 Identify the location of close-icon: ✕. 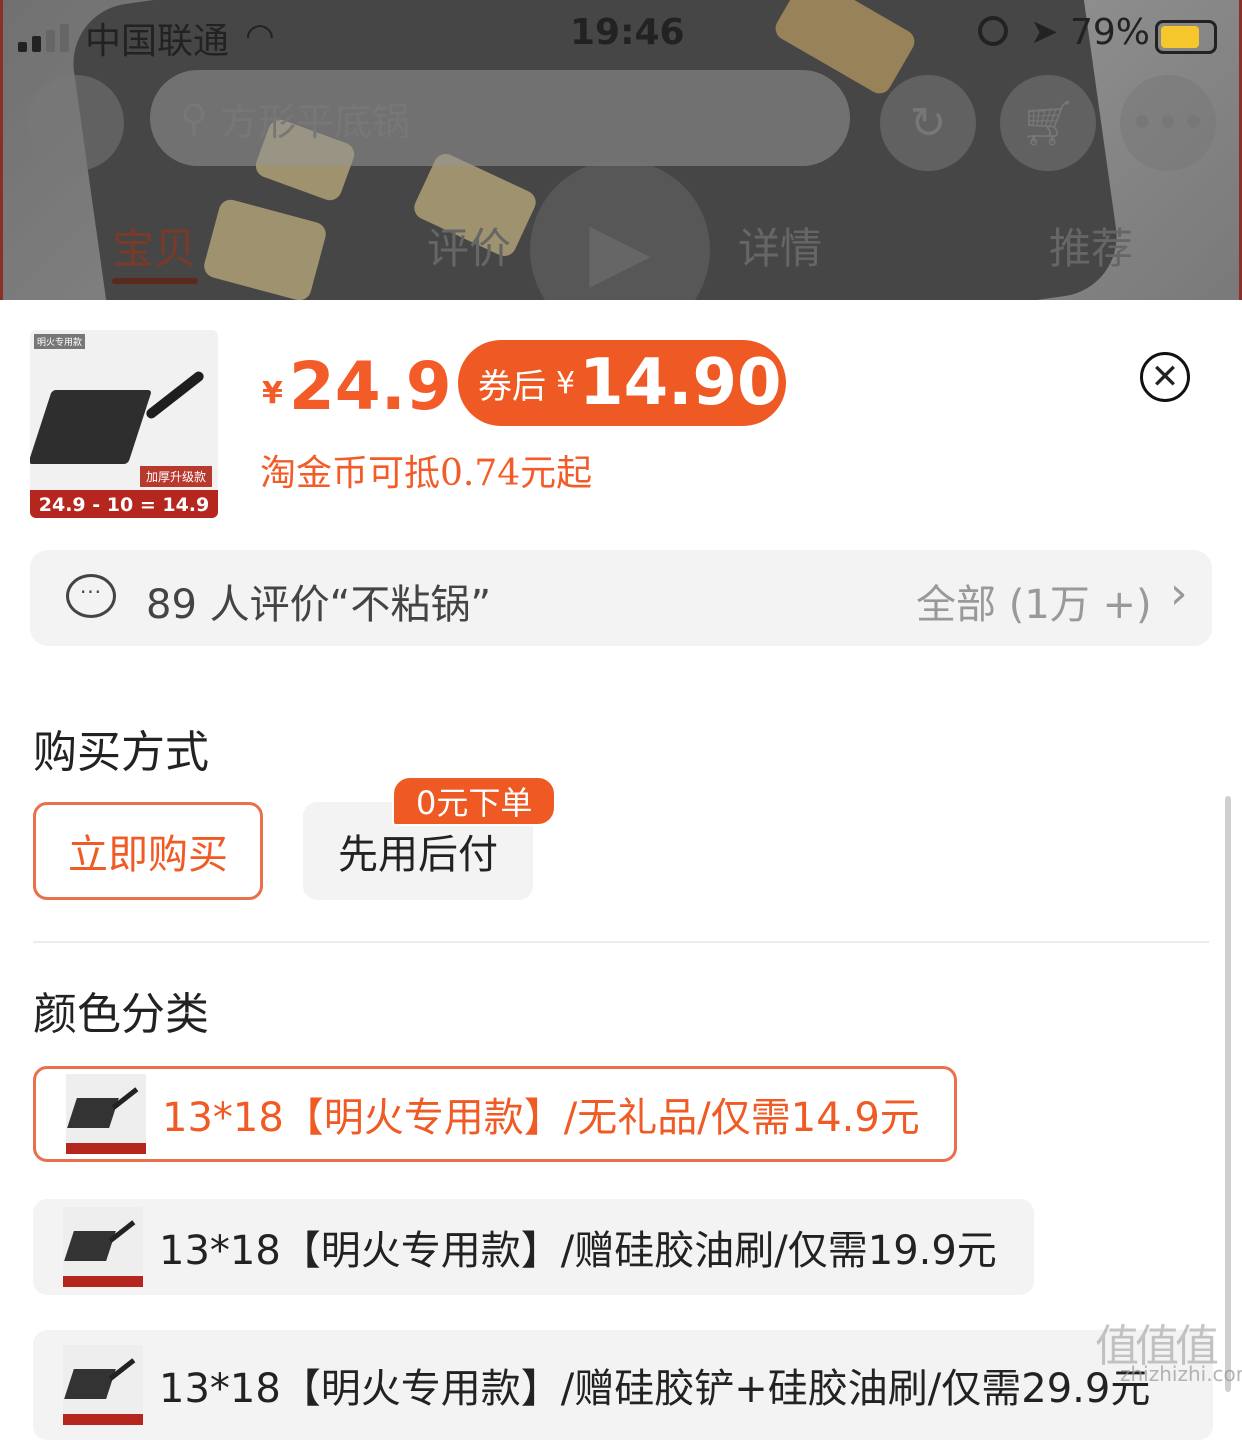
(1165, 377).